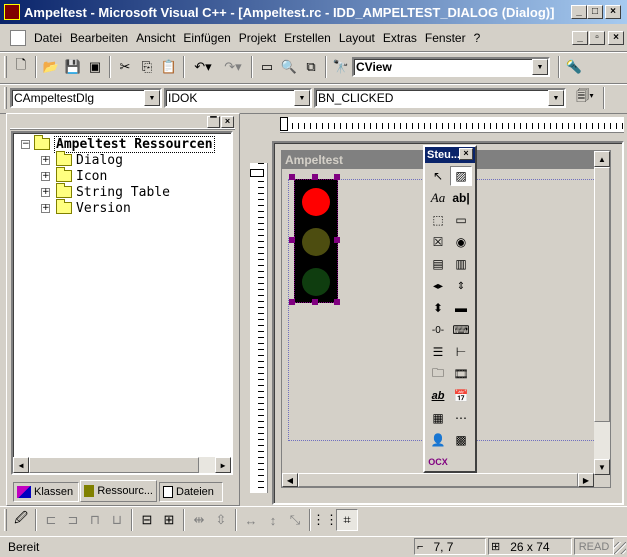 This screenshot has width=627, height=557. Describe the element at coordinates (461, 330) in the screenshot. I see `hotkey-tool-icon: ⌨` at that location.